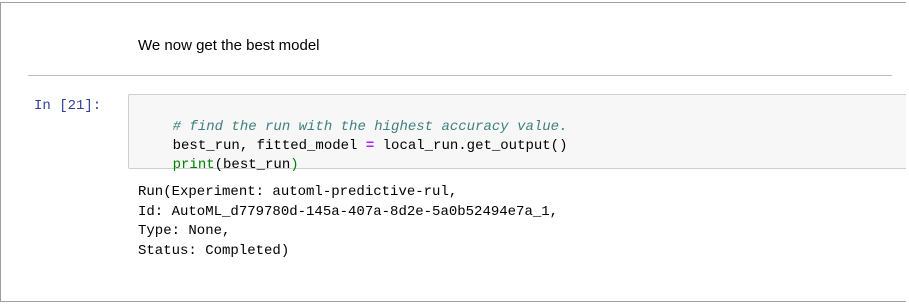 The height and width of the screenshot is (304, 909). Describe the element at coordinates (214, 250) in the screenshot. I see `output-line: Status: Completed)` at that location.